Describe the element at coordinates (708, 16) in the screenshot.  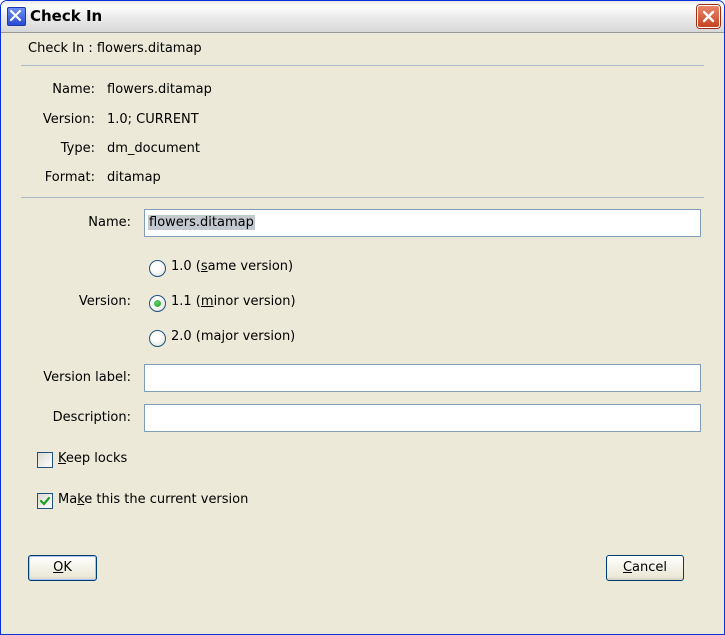
I see `close-icon` at that location.